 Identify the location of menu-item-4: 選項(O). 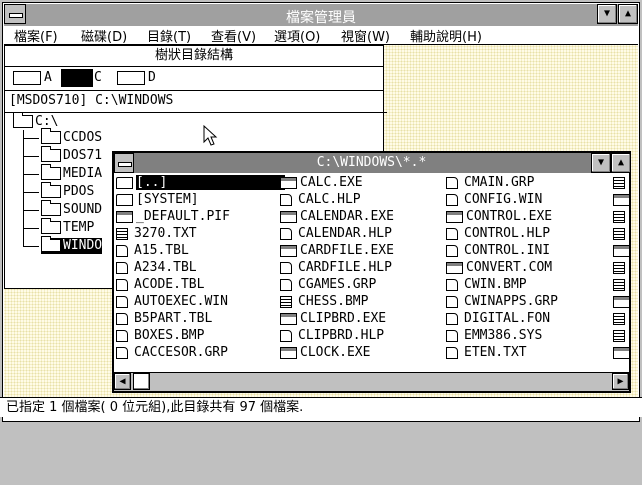
(297, 35).